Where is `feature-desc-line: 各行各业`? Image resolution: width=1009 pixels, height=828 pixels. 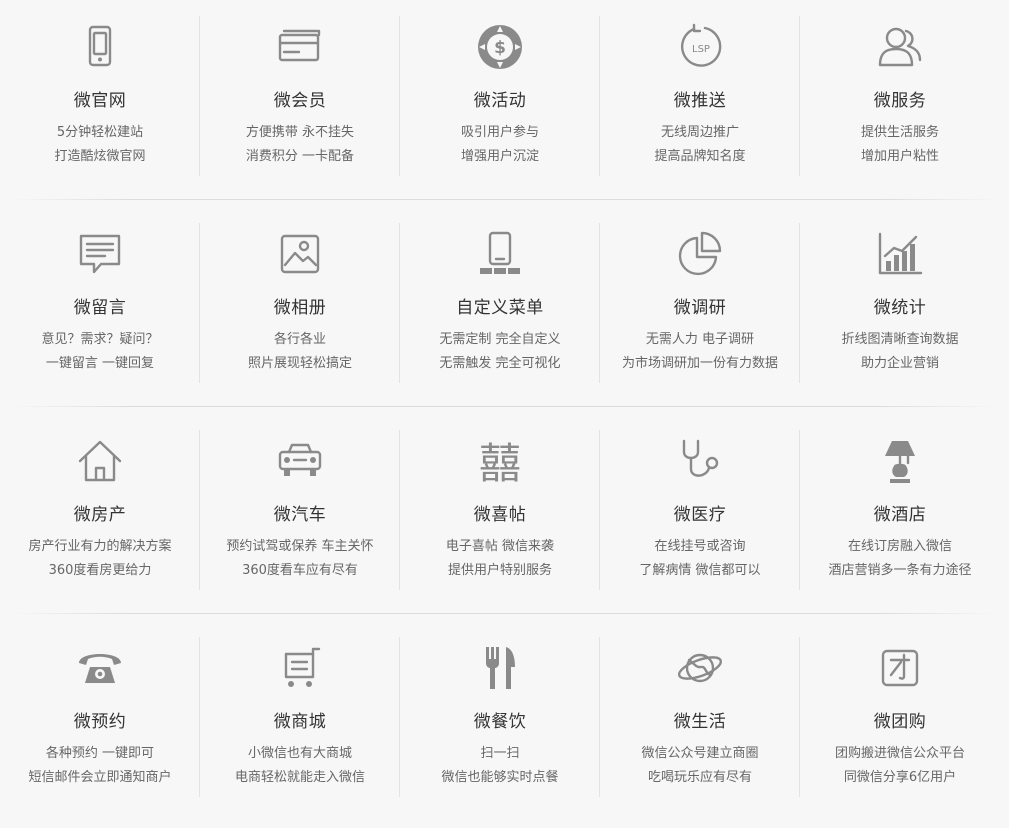
feature-desc-line: 各行各业 is located at coordinates (299, 339).